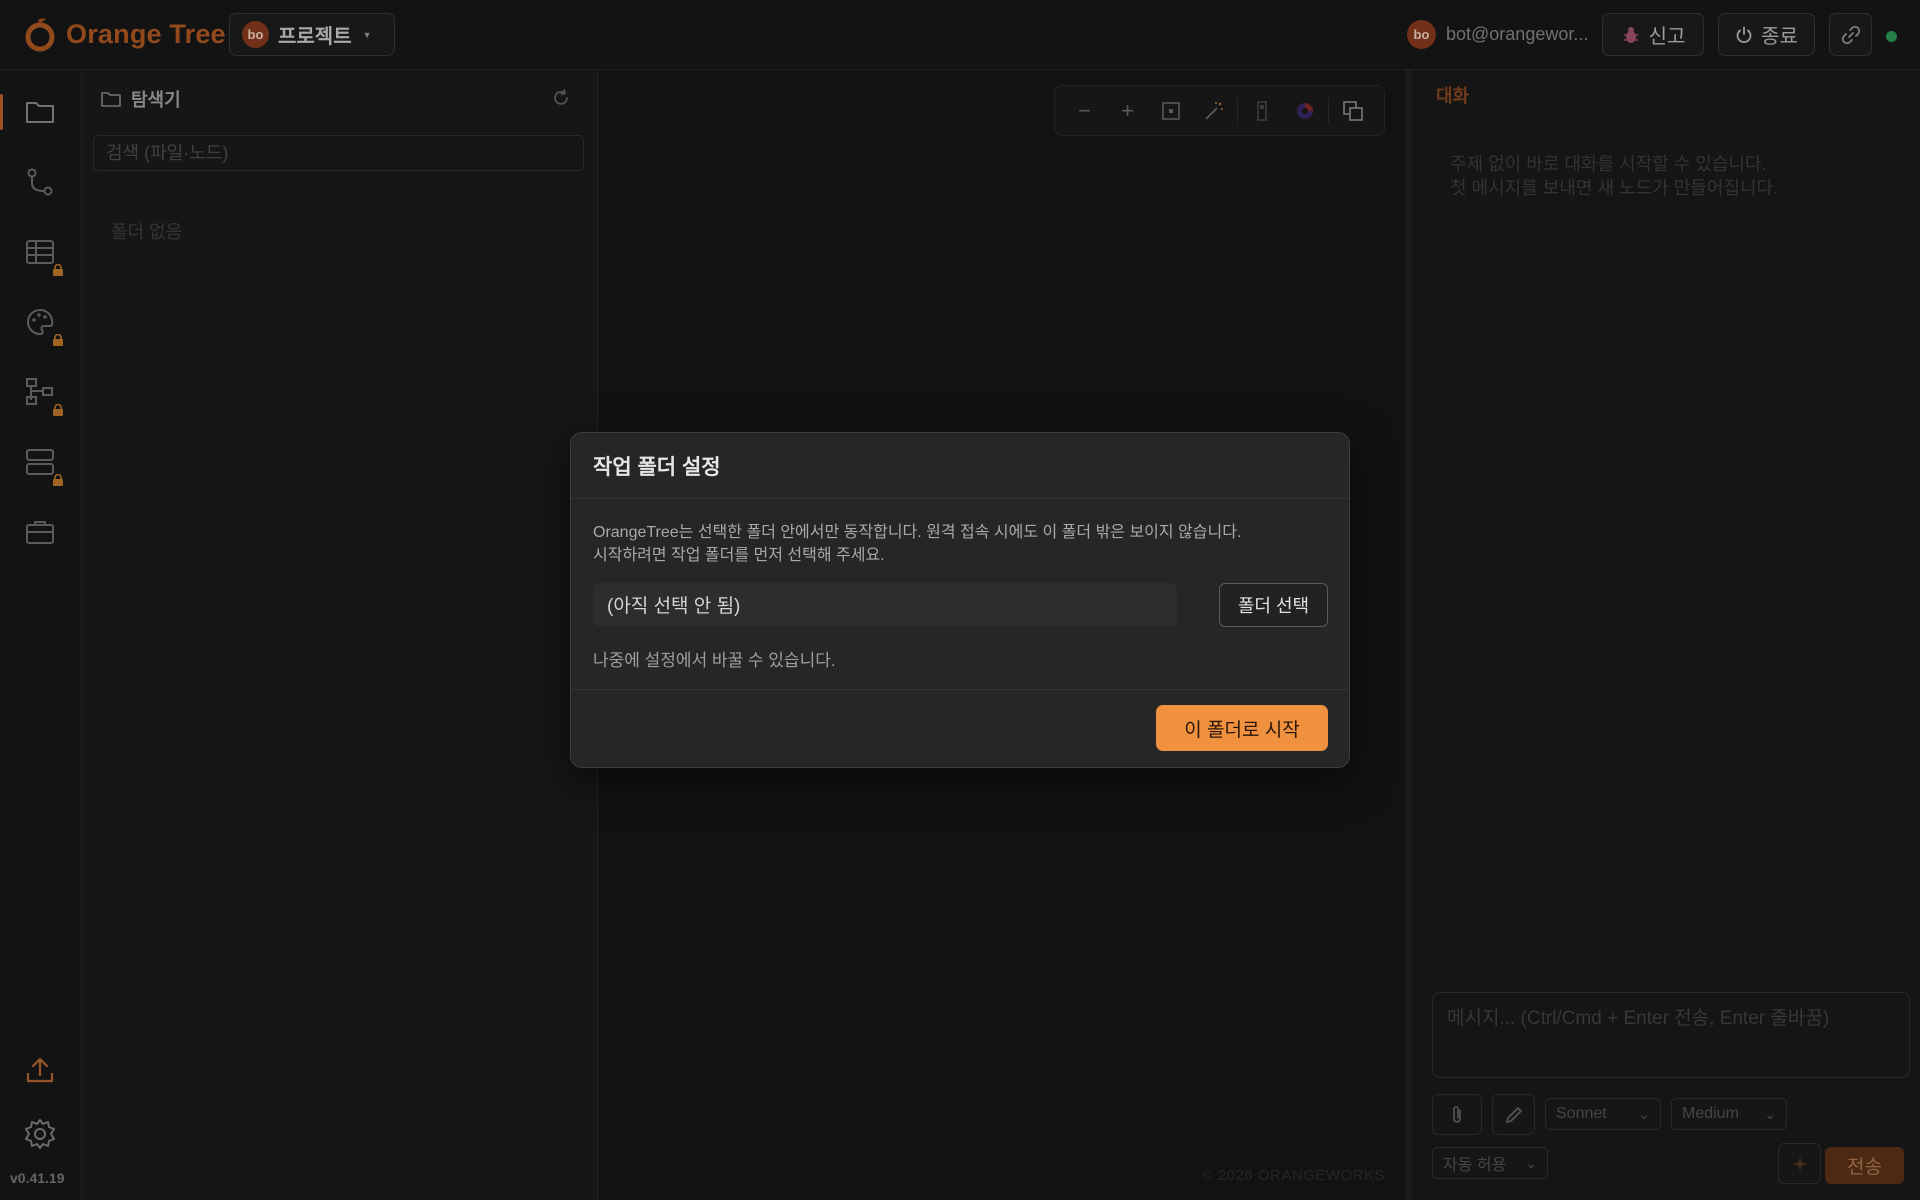 Image resolution: width=1920 pixels, height=1200 pixels. I want to click on pick-folder-button: 폴더 선택, so click(1273, 605).